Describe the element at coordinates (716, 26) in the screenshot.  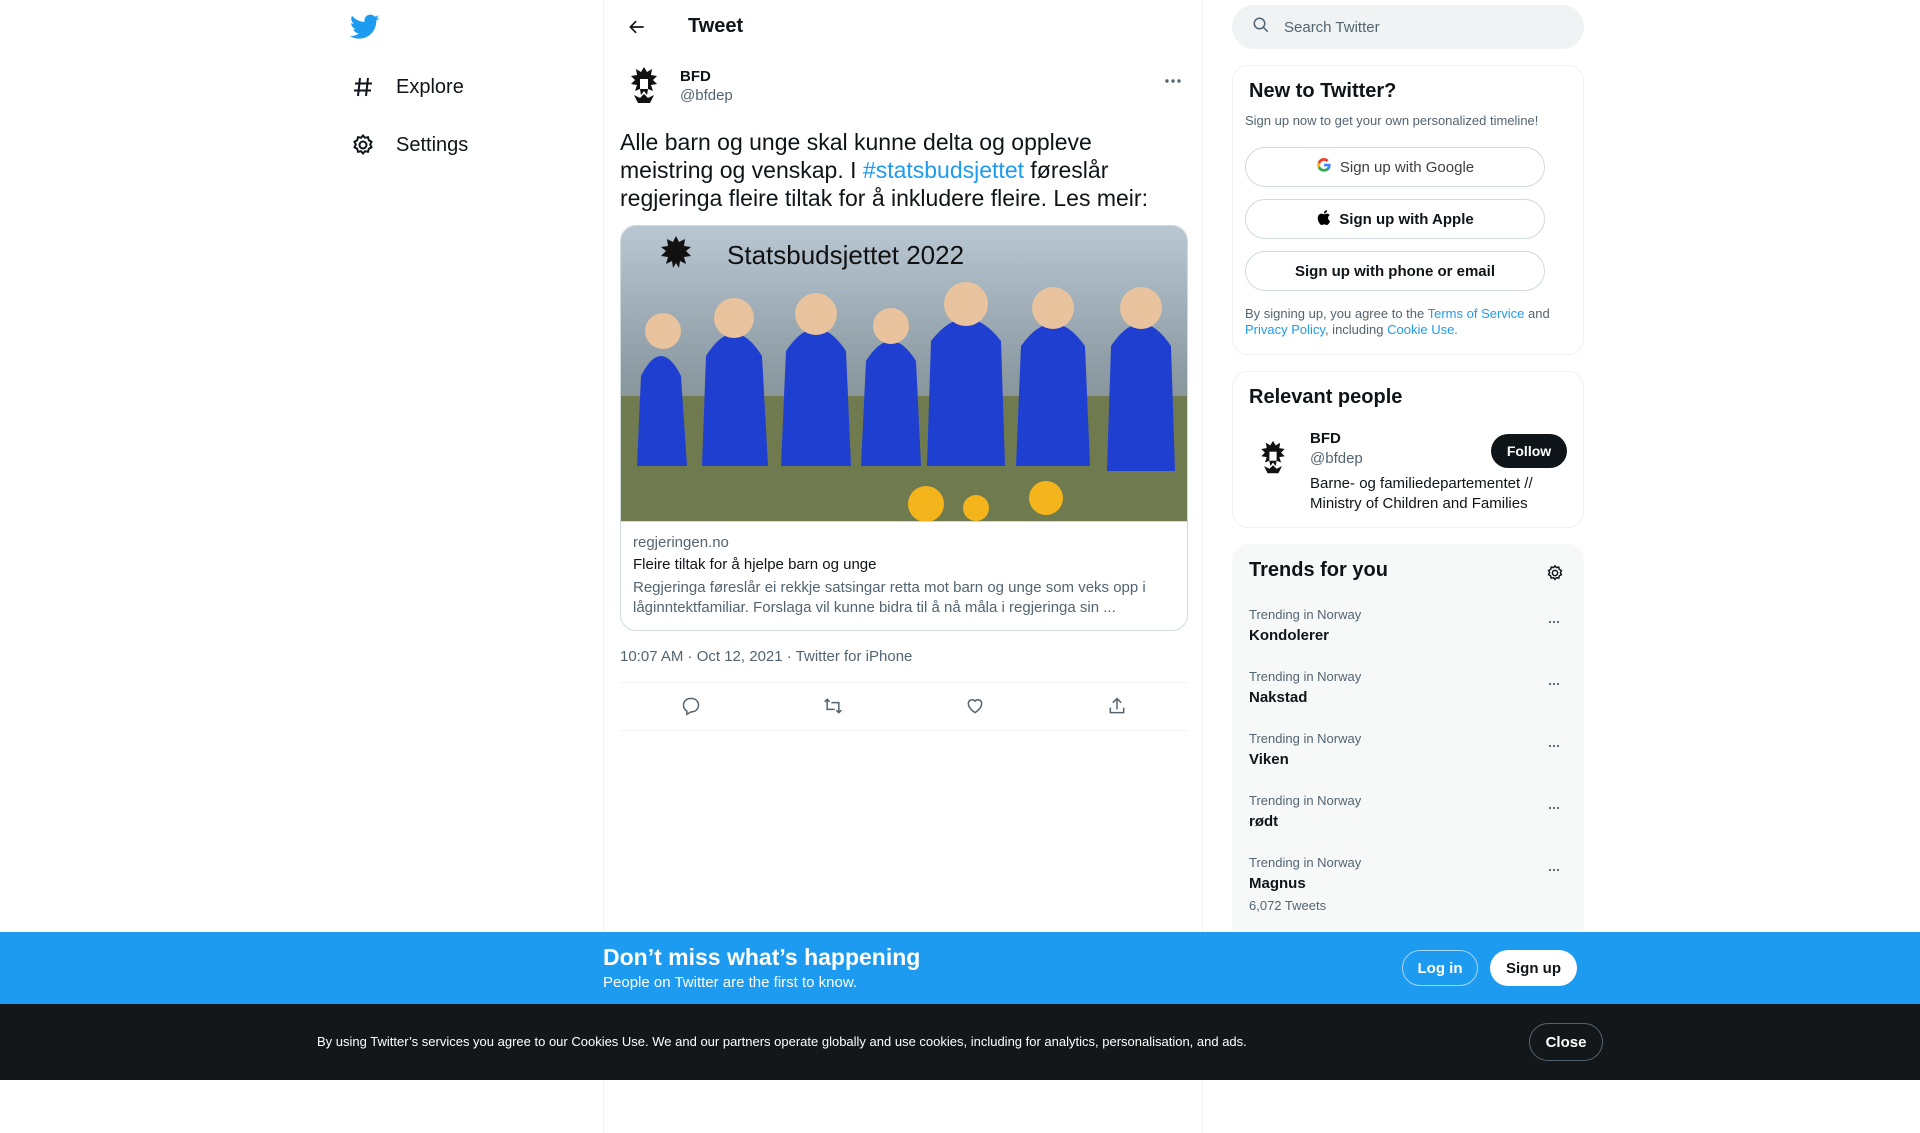
I see `page-title: Tweet` at that location.